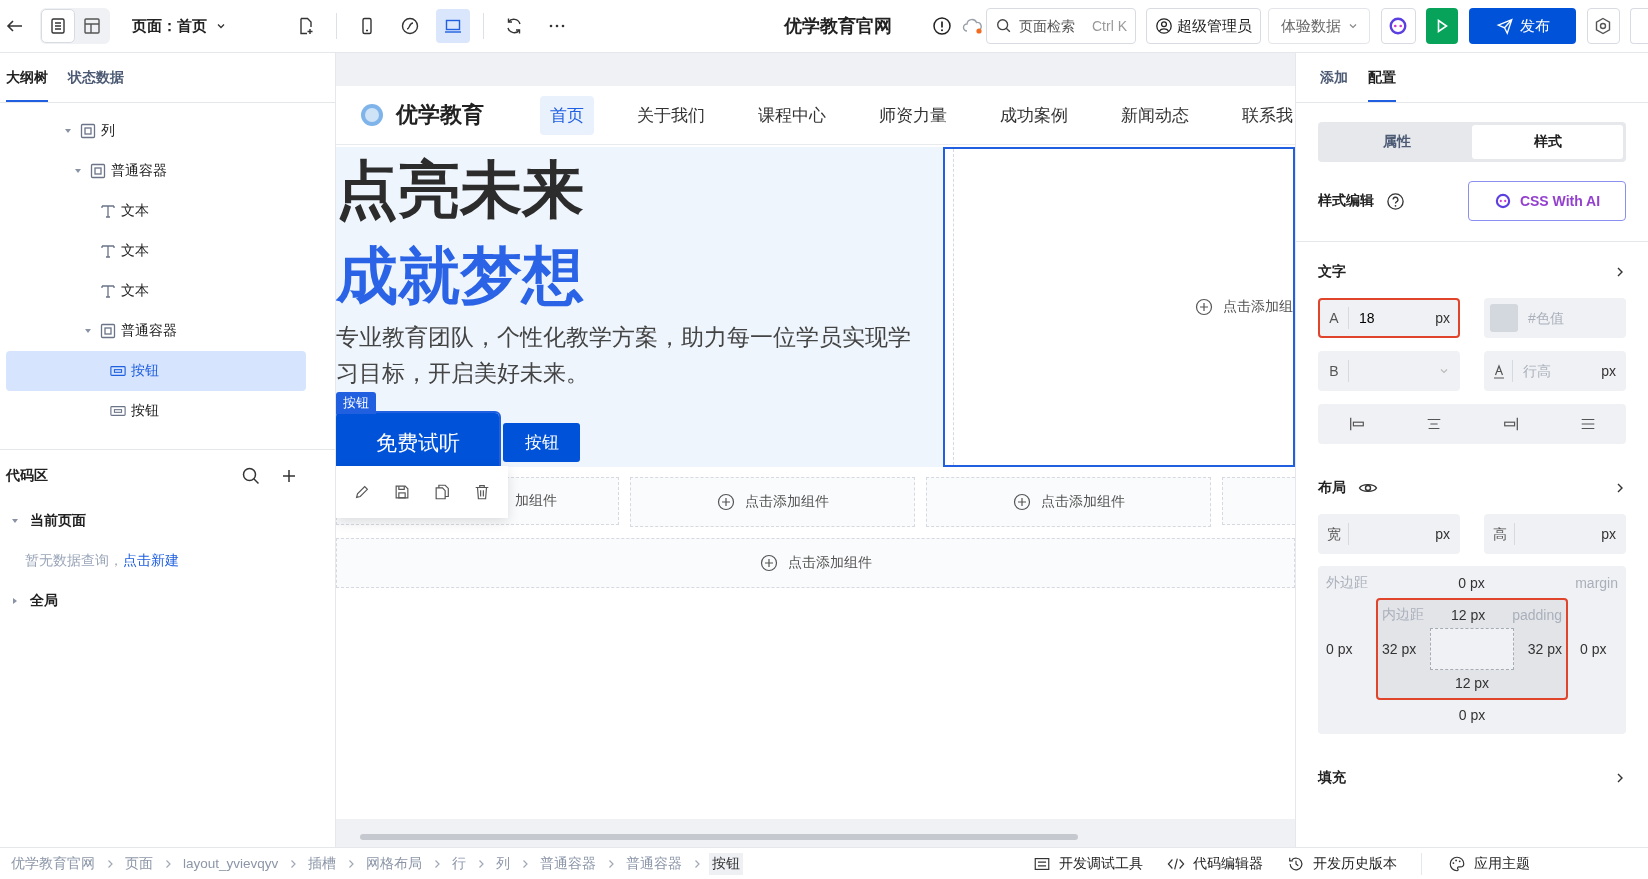 This screenshot has height=879, width=1648. Describe the element at coordinates (442, 492) in the screenshot. I see `copy-icon` at that location.